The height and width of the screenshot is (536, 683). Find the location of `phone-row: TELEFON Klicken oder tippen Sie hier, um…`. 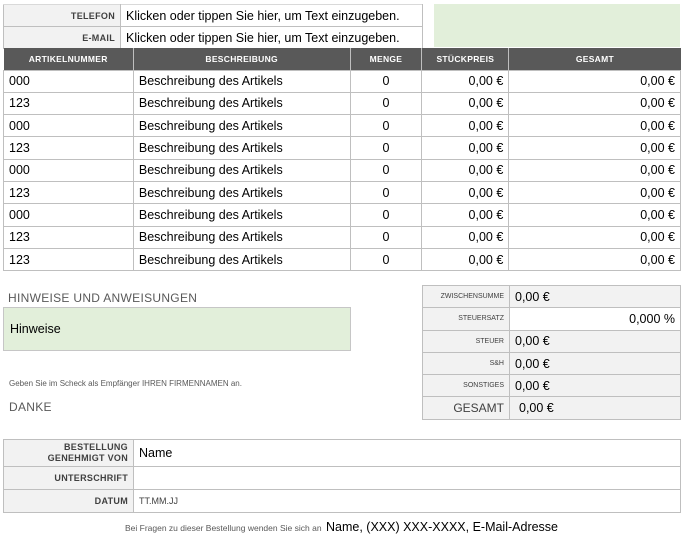

phone-row: TELEFON Klicken oder tippen Sie hier, um… is located at coordinates (213, 15).